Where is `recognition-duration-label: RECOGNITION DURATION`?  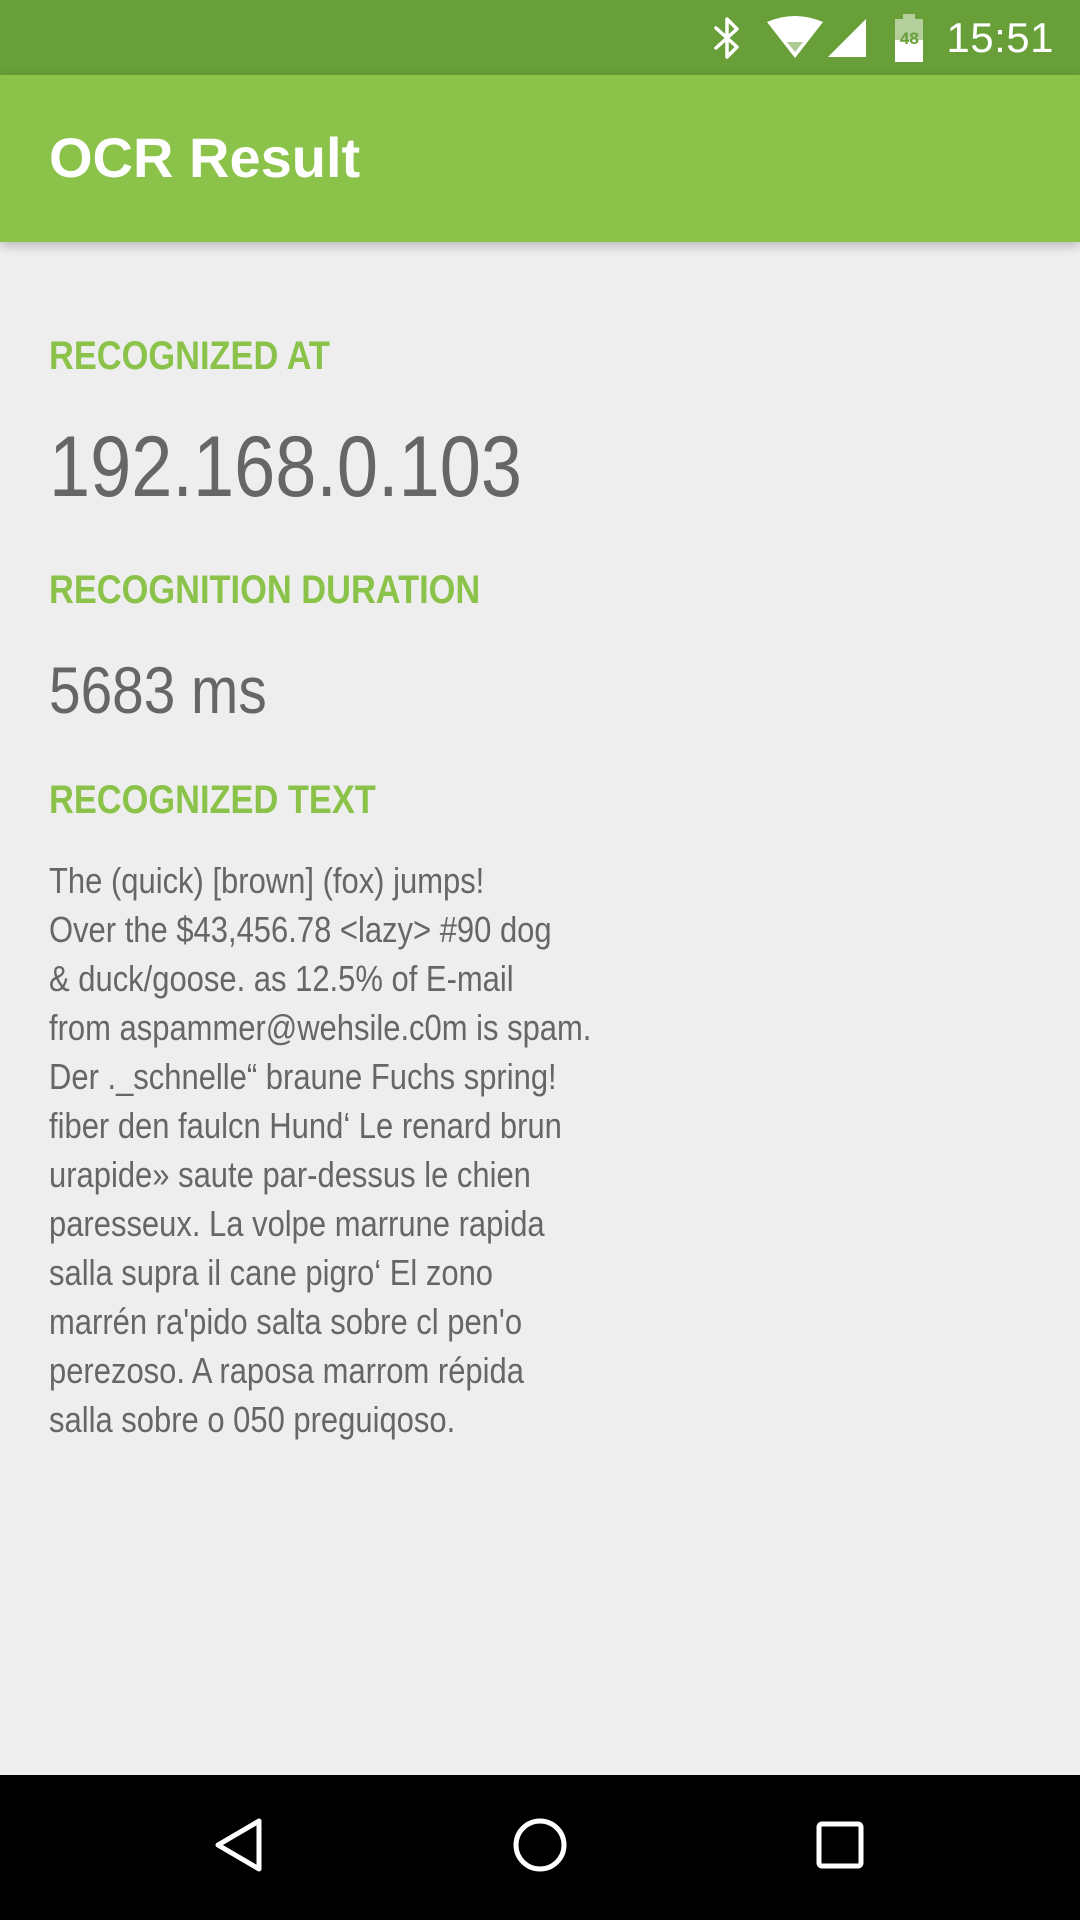 recognition-duration-label: RECOGNITION DURATION is located at coordinates (265, 590).